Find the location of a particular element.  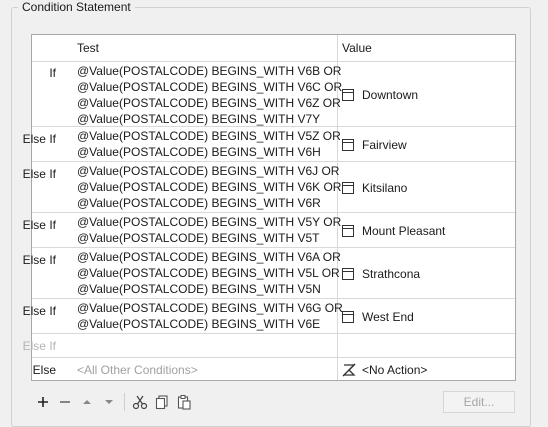

value-cell: Downtown is located at coordinates (428, 94).